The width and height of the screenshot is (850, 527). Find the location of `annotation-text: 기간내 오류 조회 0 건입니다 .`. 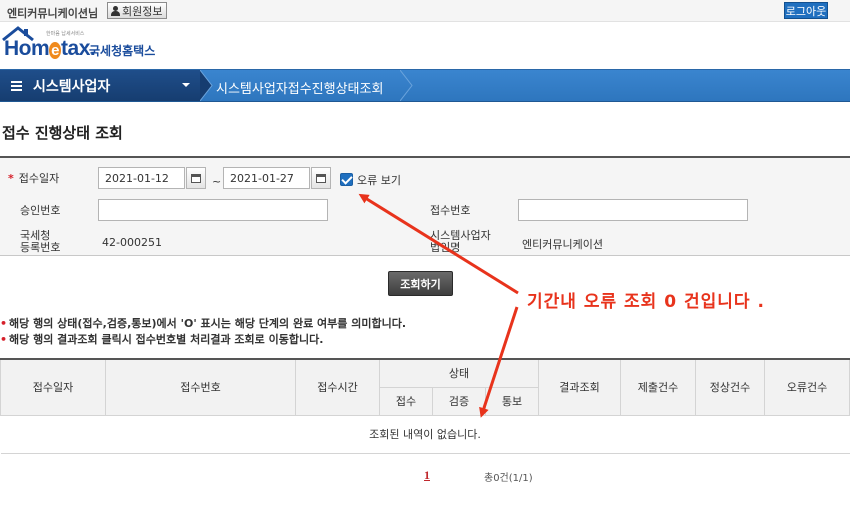

annotation-text: 기간내 오류 조회 0 건입니다 . is located at coordinates (646, 302).